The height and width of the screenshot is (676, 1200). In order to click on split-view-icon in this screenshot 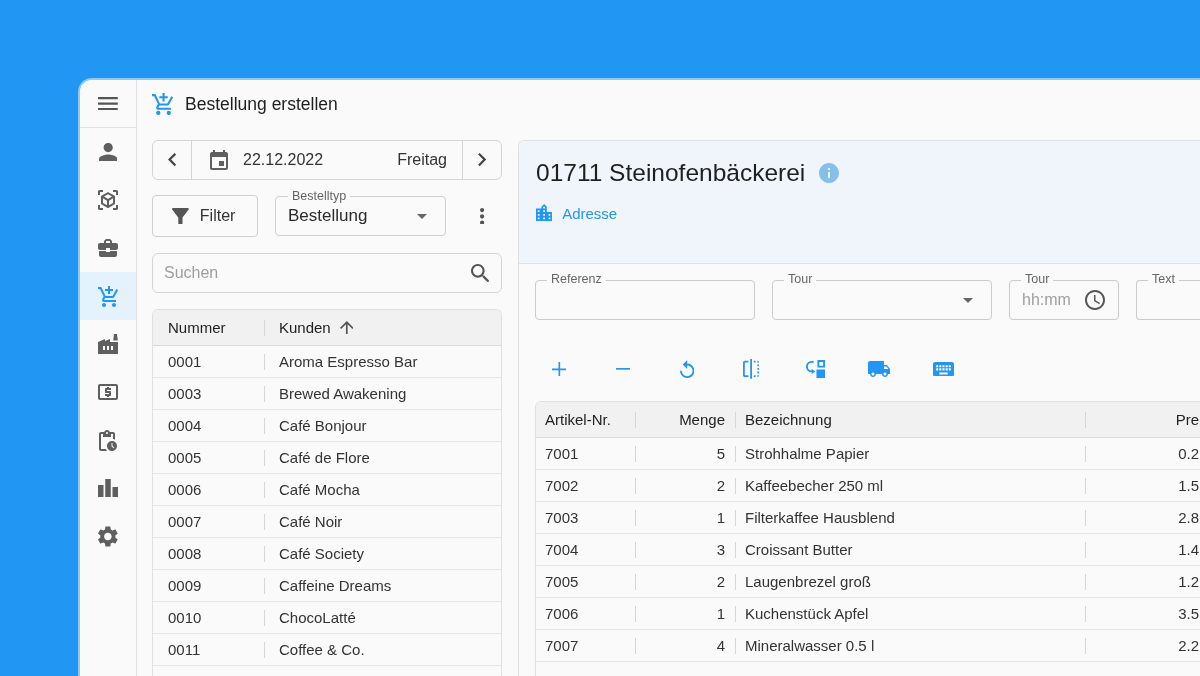, I will do `click(751, 369)`.